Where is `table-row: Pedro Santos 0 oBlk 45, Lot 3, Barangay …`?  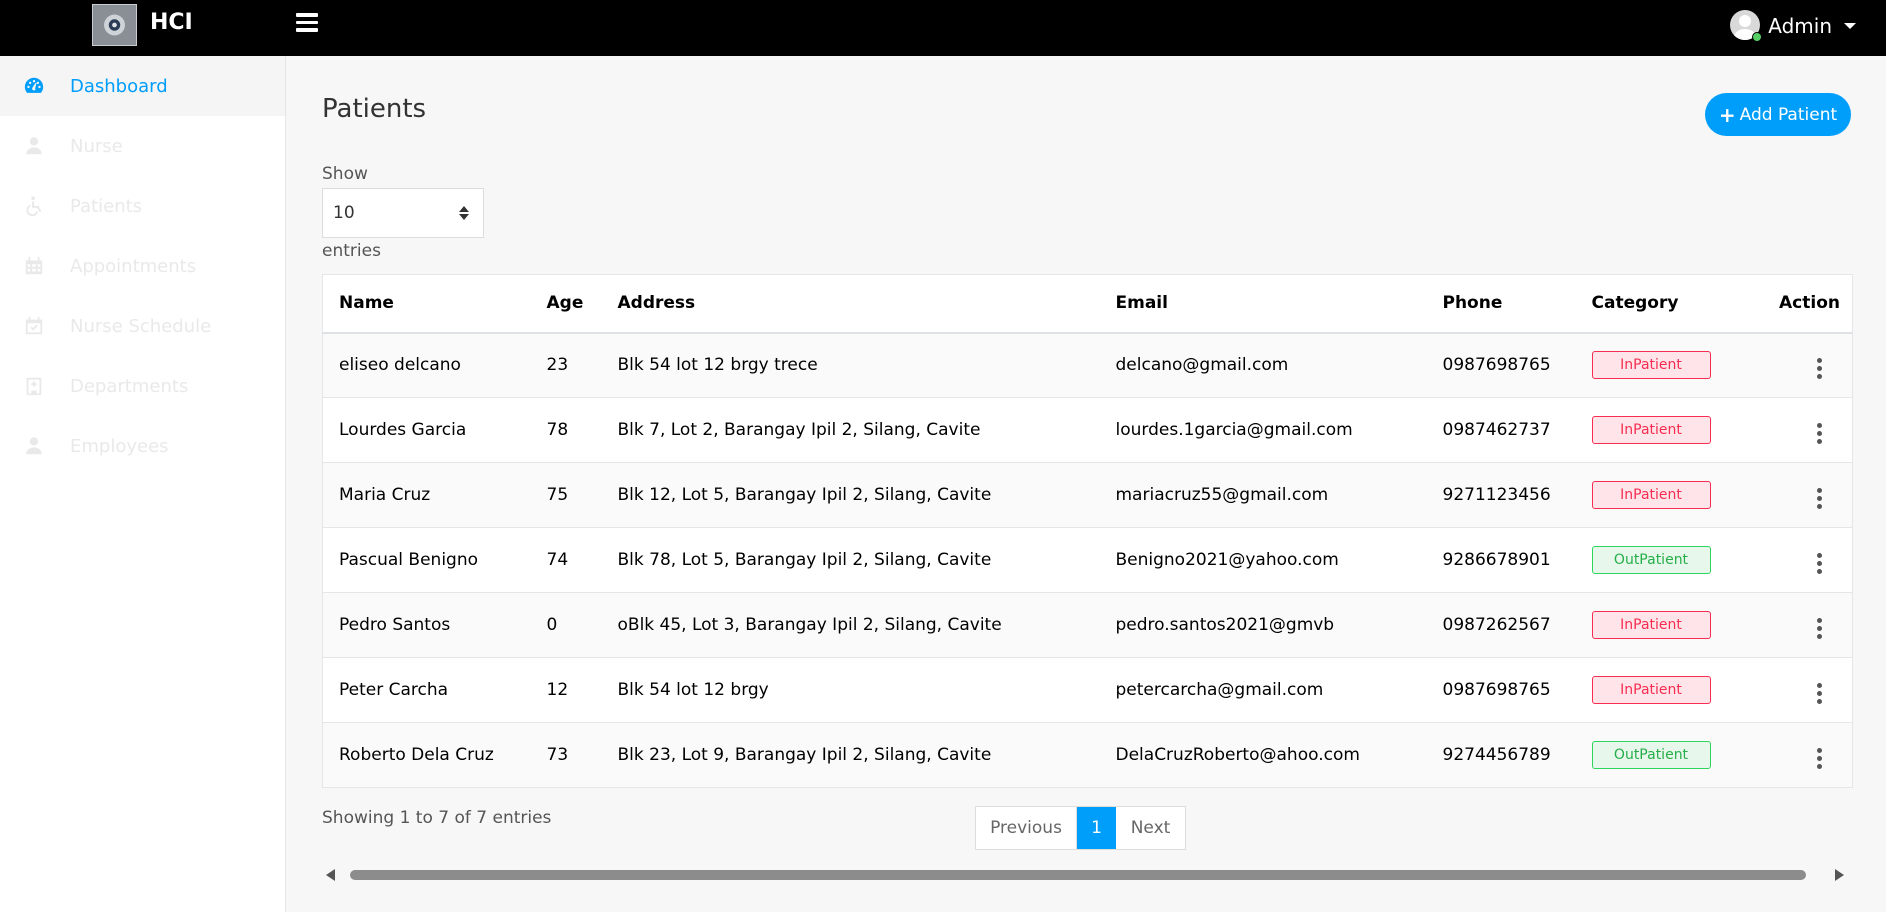 table-row: Pedro Santos 0 oBlk 45, Lot 3, Barangay … is located at coordinates (1087, 625).